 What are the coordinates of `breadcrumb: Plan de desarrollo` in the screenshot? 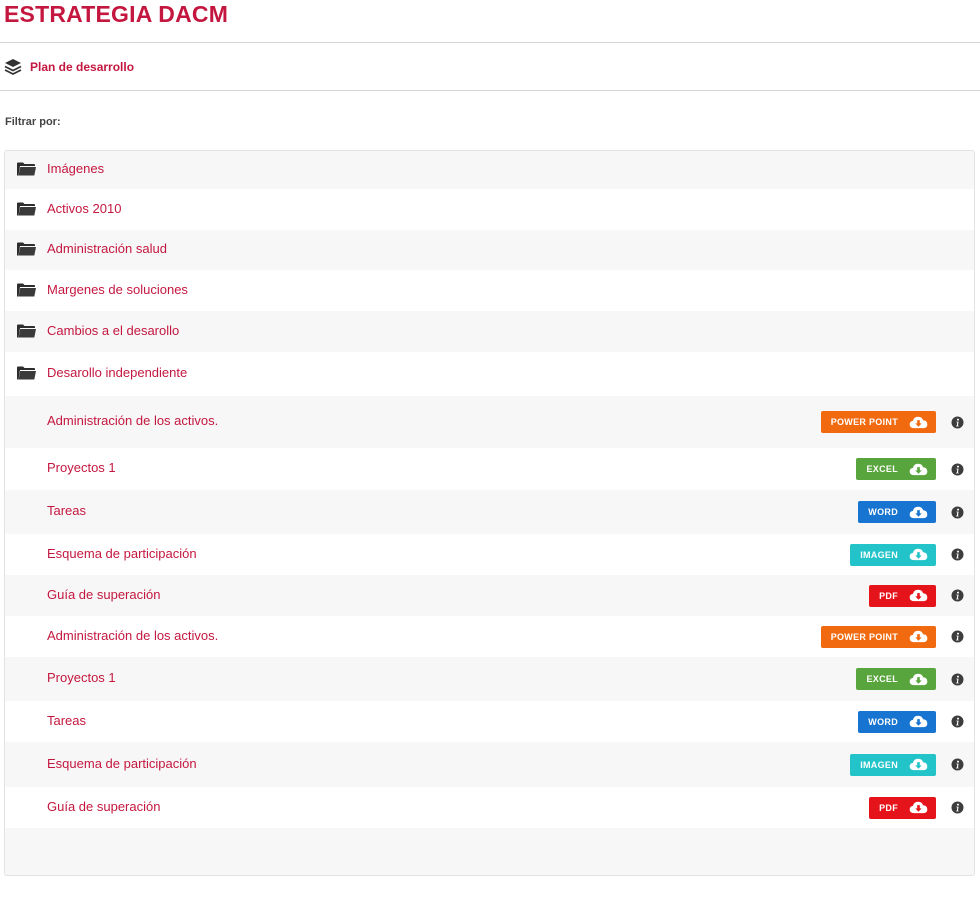 It's located at (69, 67).